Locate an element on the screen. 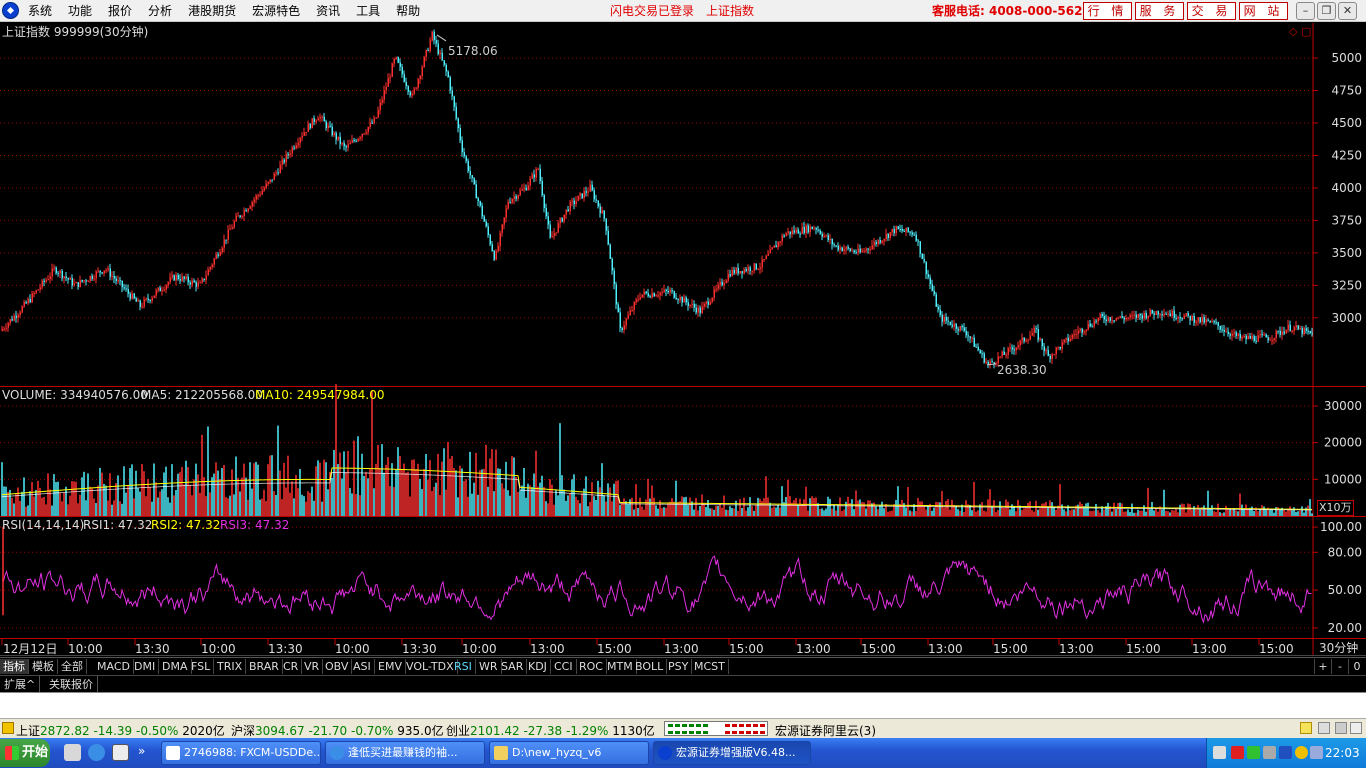 The image size is (1366, 768). category-tab-2: 全部 is located at coordinates (72, 666).